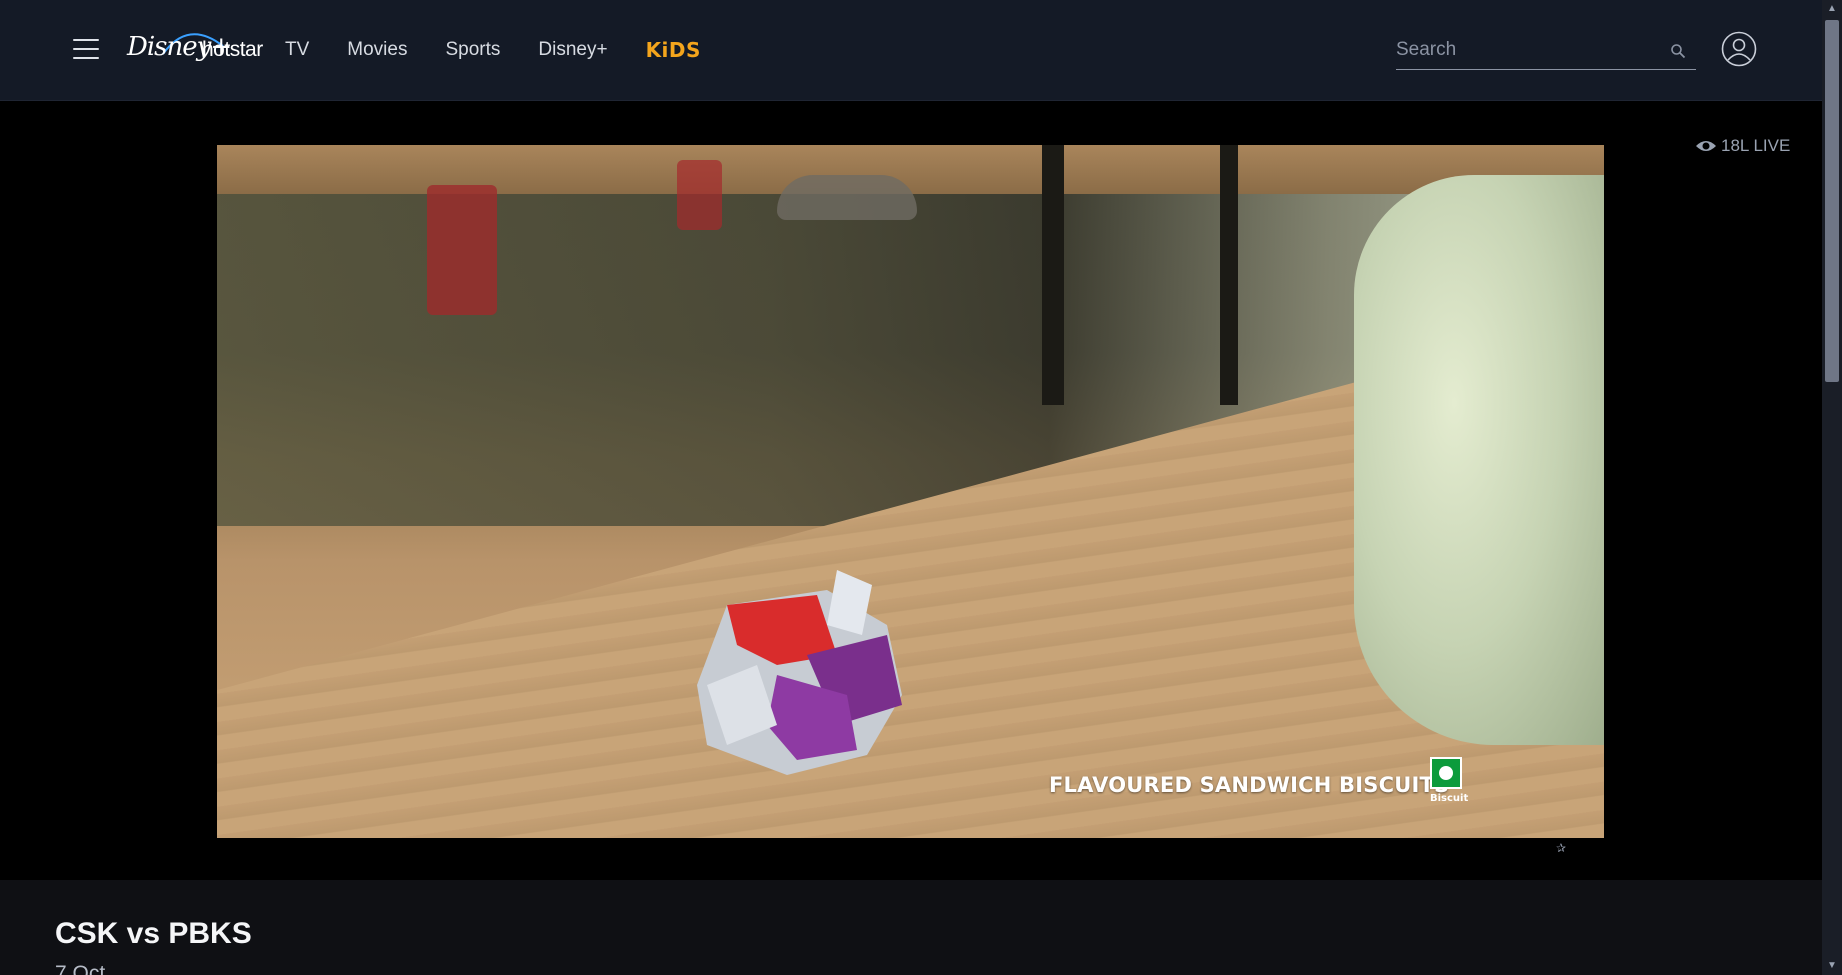 This screenshot has height=975, width=1842. What do you see at coordinates (232, 49) in the screenshot?
I see `logo-hotstar-text: hotstar` at bounding box center [232, 49].